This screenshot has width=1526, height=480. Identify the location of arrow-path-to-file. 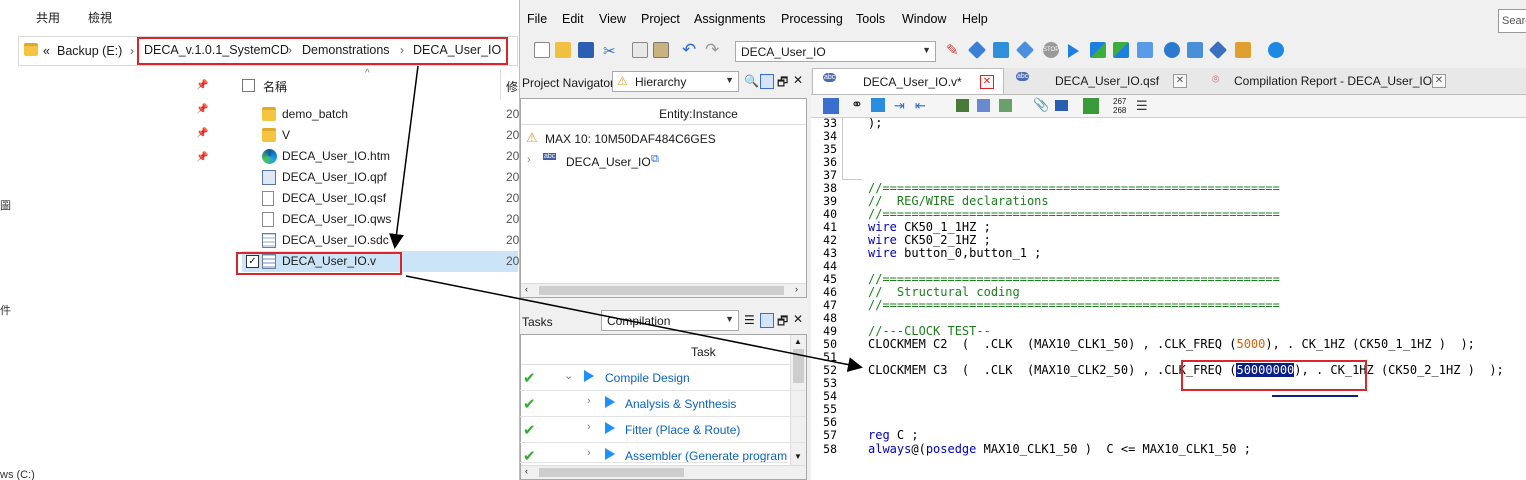
(404, 157).